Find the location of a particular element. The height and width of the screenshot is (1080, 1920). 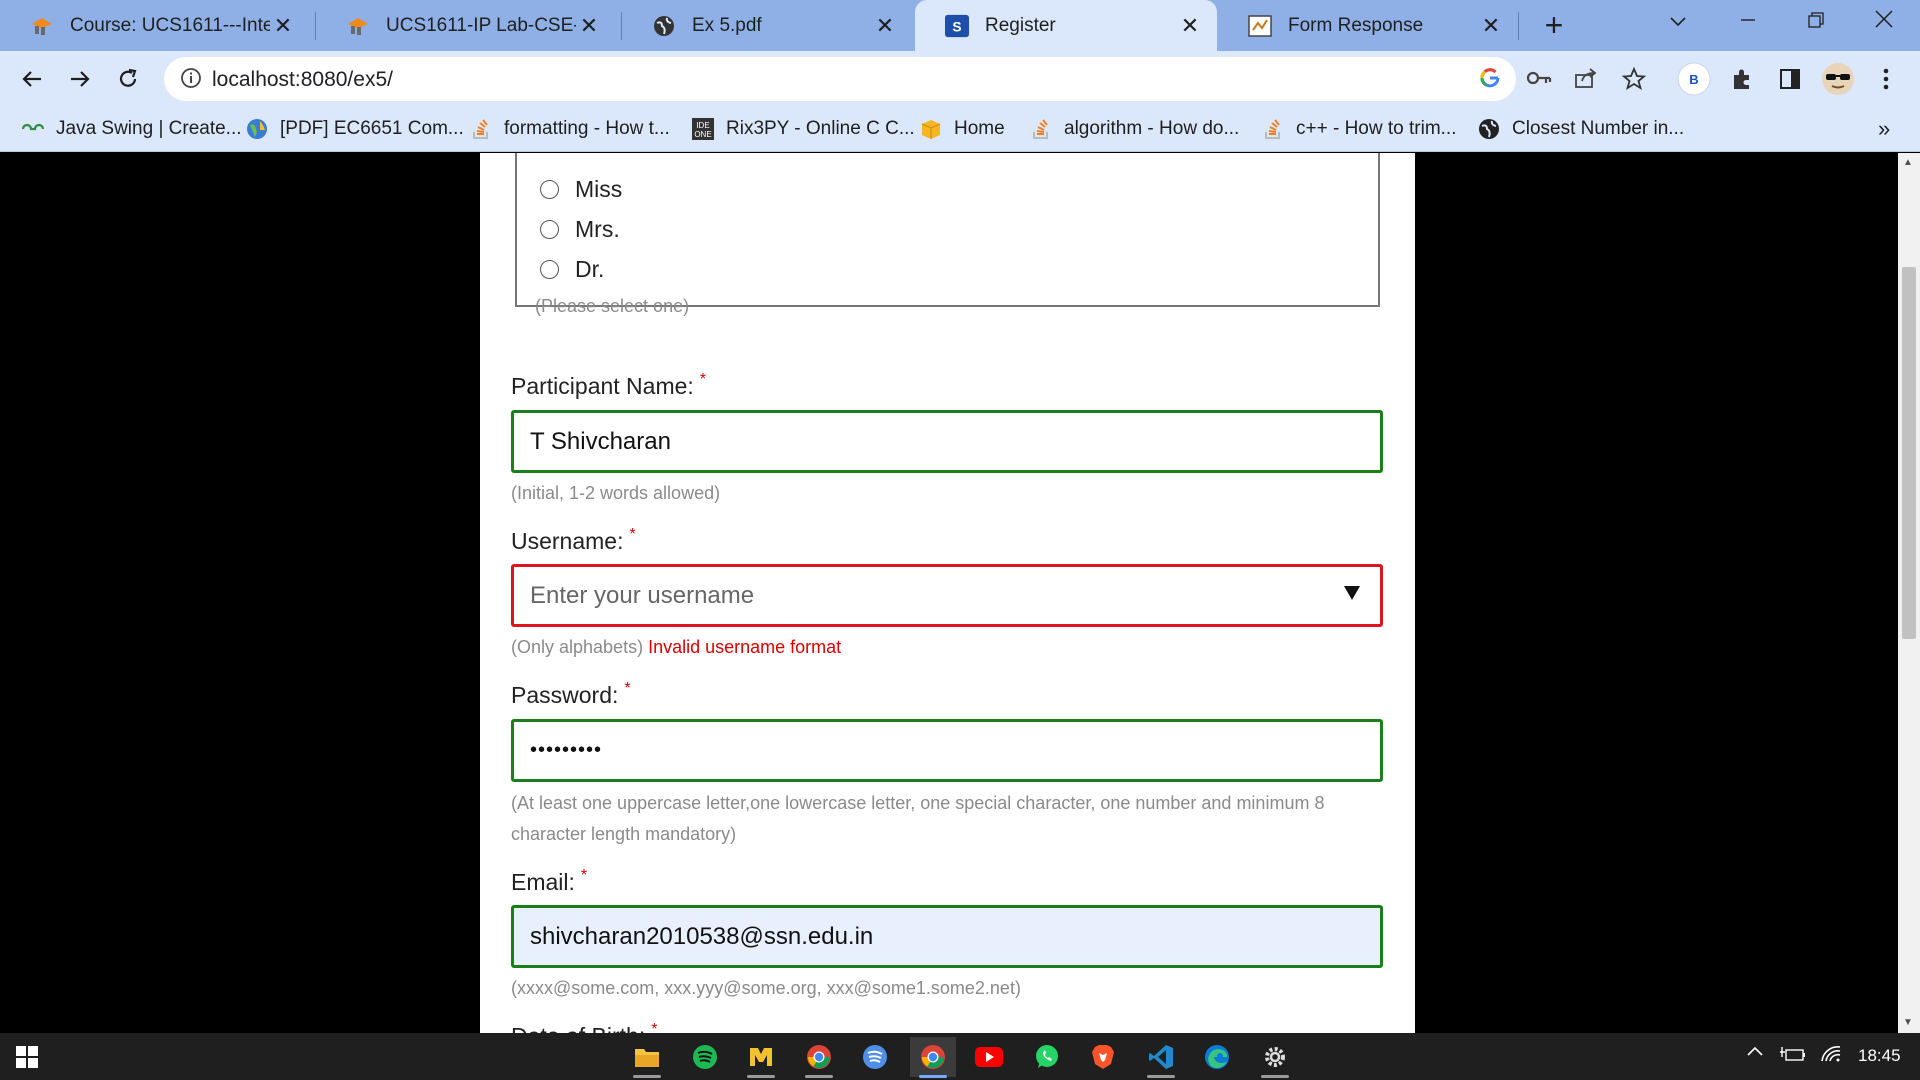

page-scrollbar: ▲ ▼ is located at coordinates (1909, 593).